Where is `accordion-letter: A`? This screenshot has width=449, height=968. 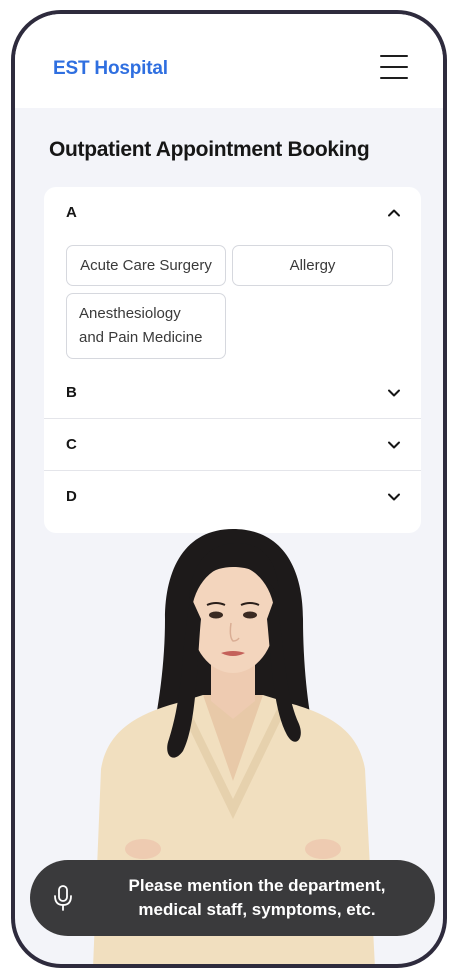 accordion-letter: A is located at coordinates (71, 212).